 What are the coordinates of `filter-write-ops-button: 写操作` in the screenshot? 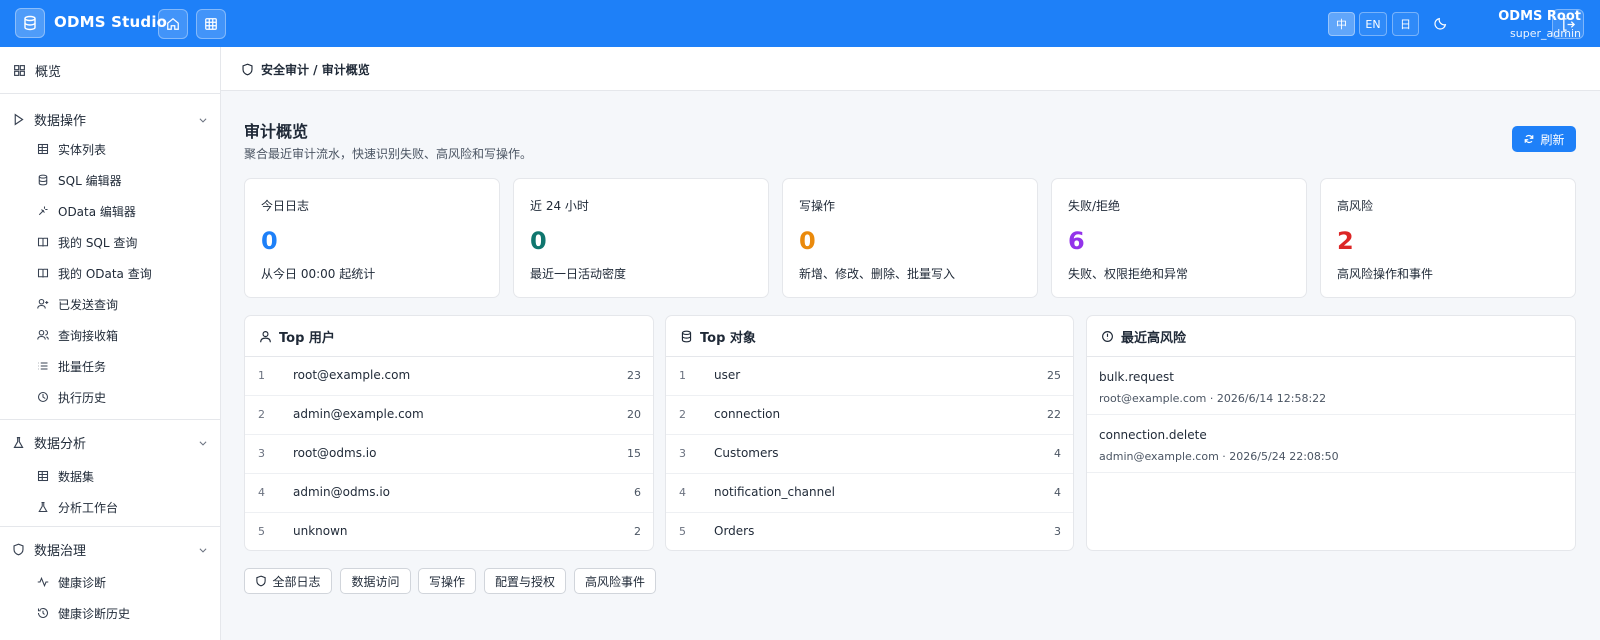 It's located at (447, 581).